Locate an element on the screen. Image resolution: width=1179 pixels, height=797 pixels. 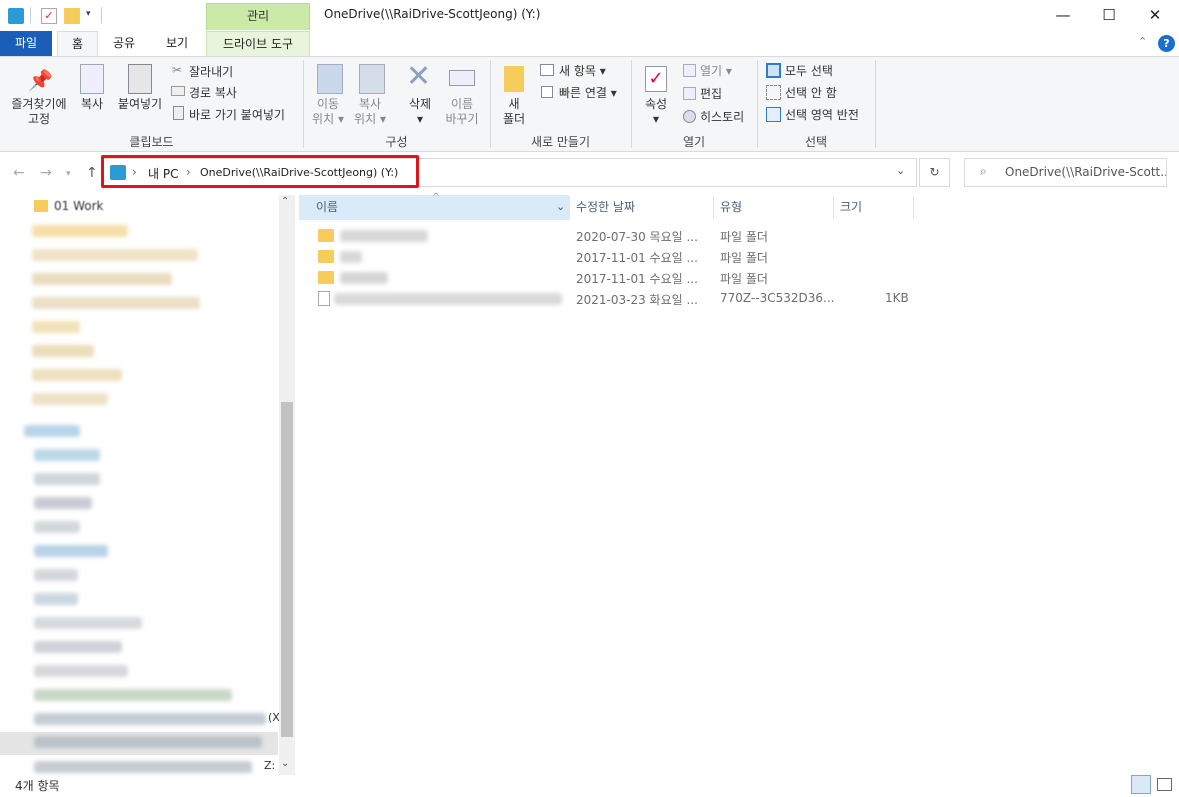
help-icon: ? is located at coordinates (1166, 43).